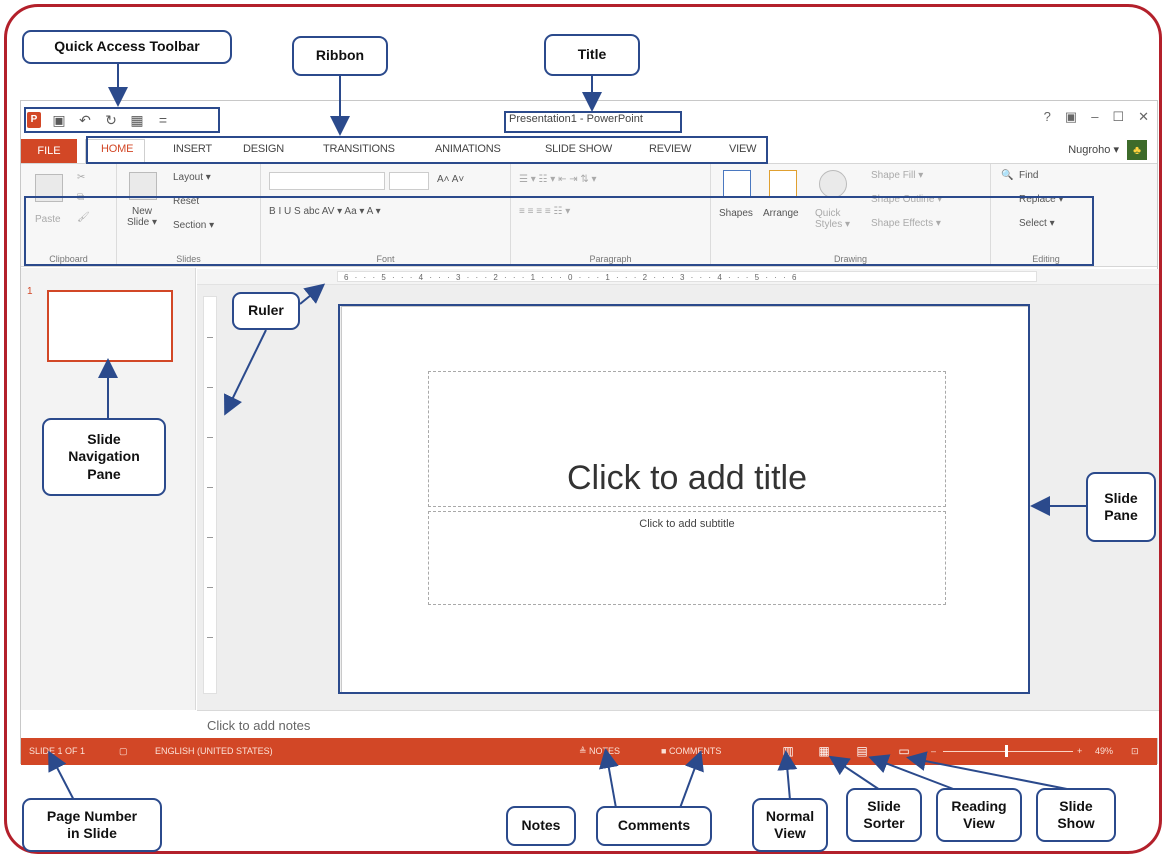  What do you see at coordinates (1104, 751) in the screenshot?
I see `zoom-level: 49%` at bounding box center [1104, 751].